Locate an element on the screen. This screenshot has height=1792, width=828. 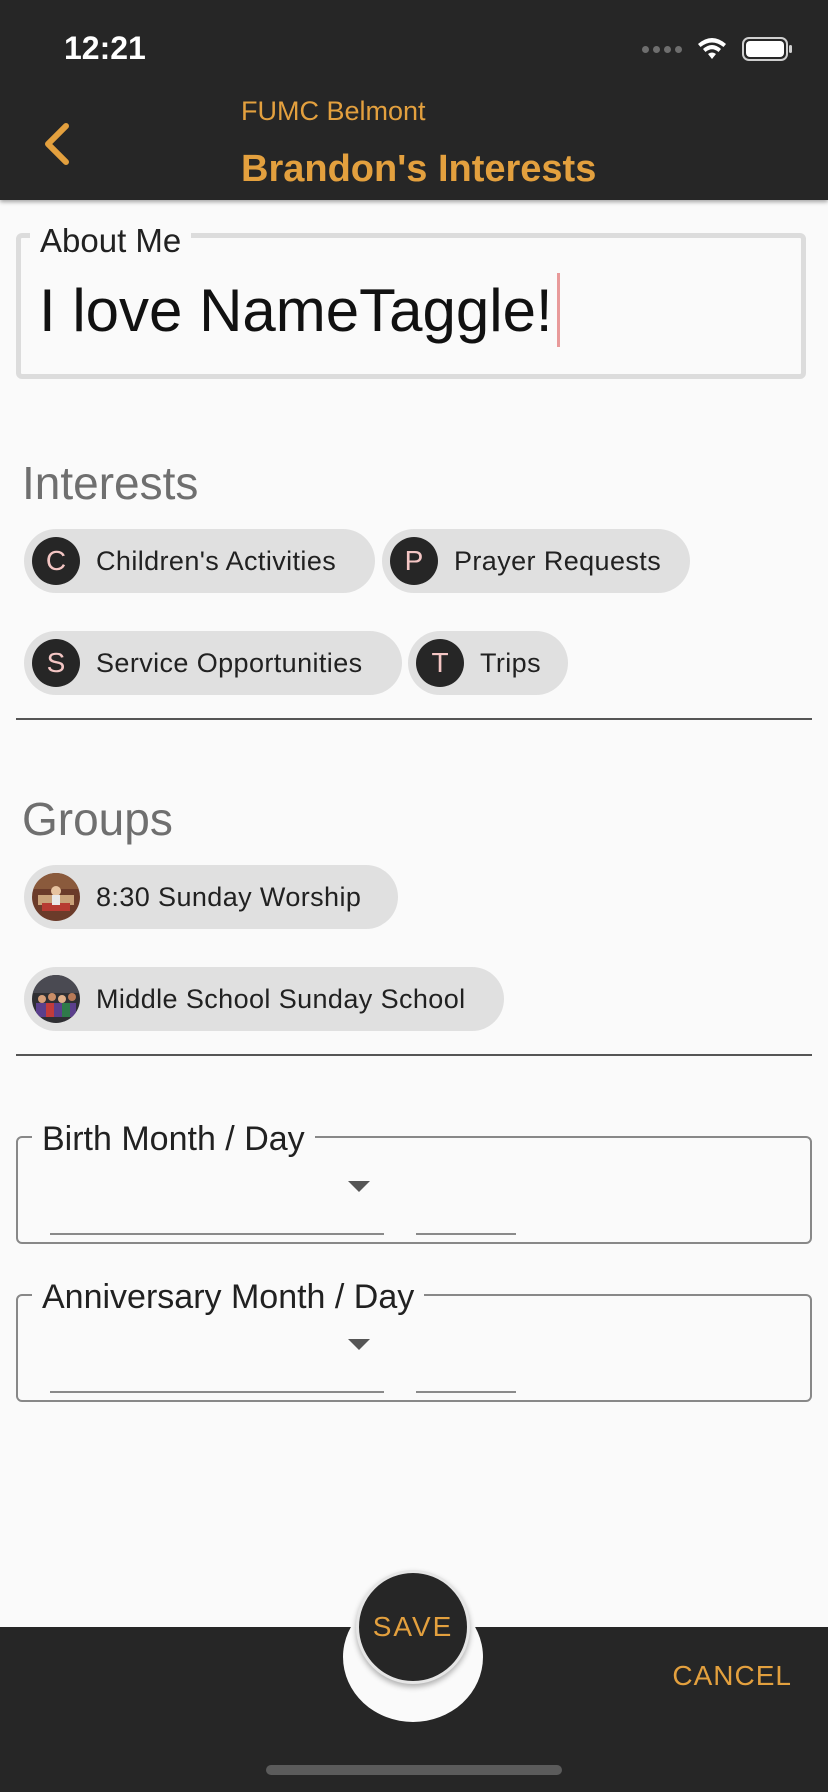
home-indicator is located at coordinates (414, 1770).